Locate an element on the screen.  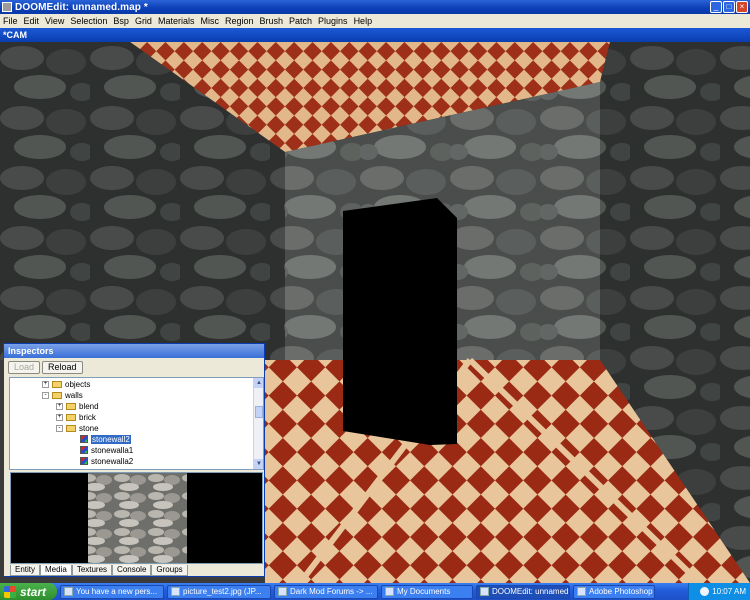
tray-icon is located at coordinates (705, 591).